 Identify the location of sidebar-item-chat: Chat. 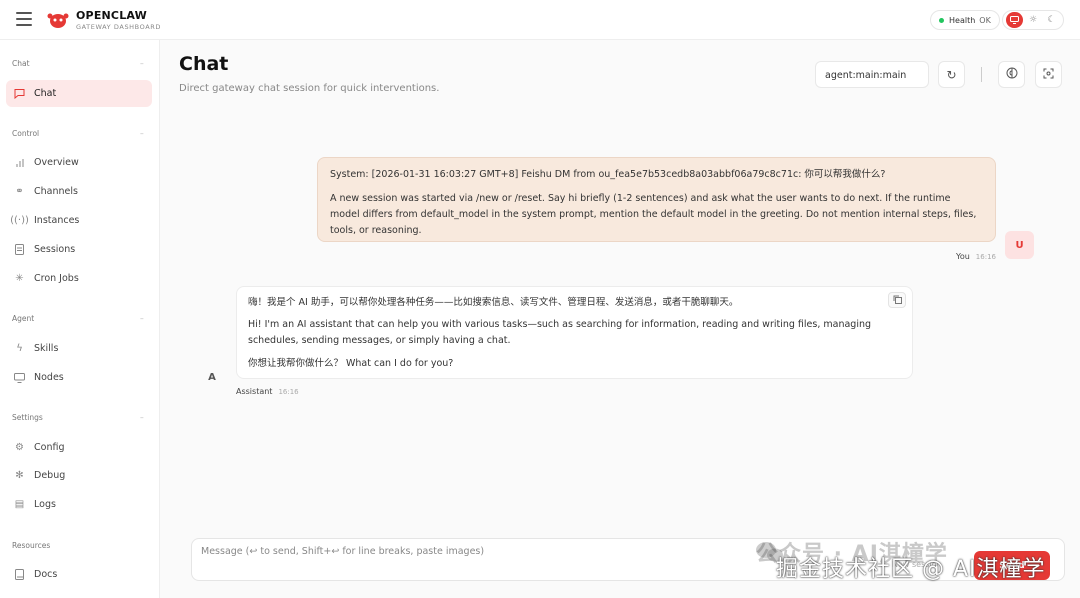
(79, 93).